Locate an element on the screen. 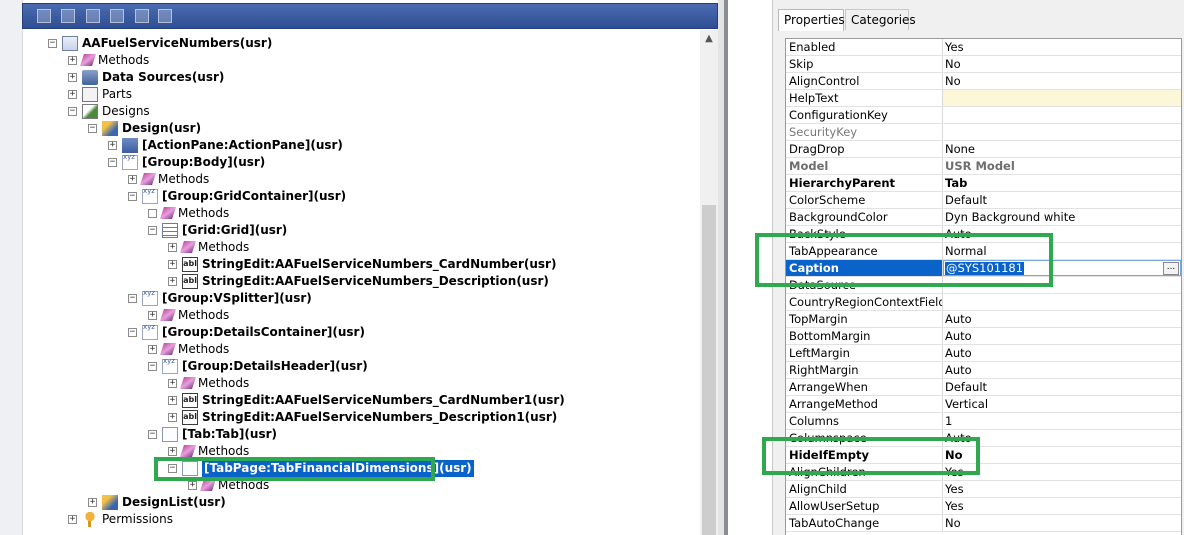 The height and width of the screenshot is (535, 1184). tree-node: − Design(usr) is located at coordinates (361, 128).